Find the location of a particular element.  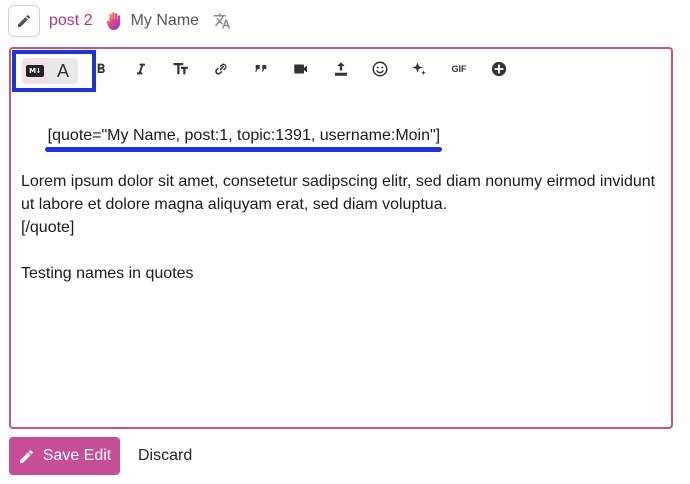

upload-icon is located at coordinates (341, 69).